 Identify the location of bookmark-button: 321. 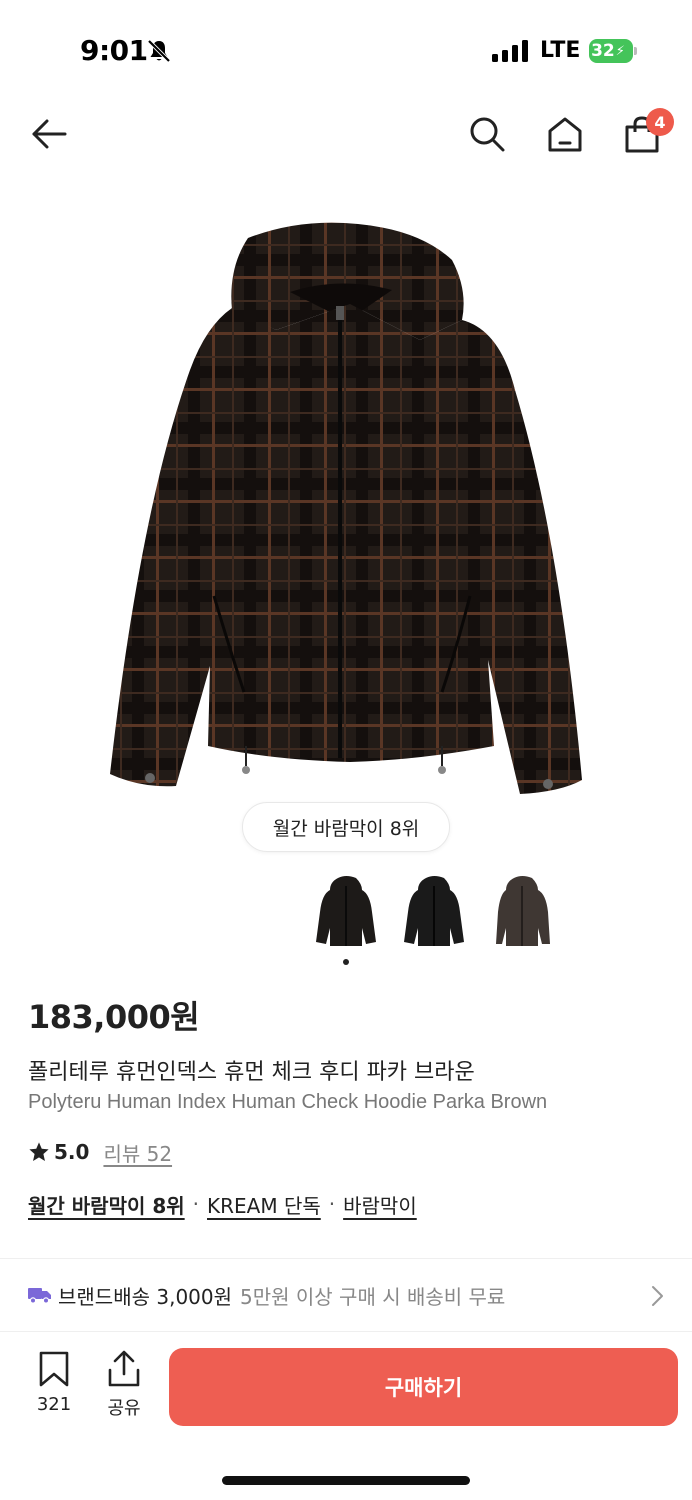
(54, 1385).